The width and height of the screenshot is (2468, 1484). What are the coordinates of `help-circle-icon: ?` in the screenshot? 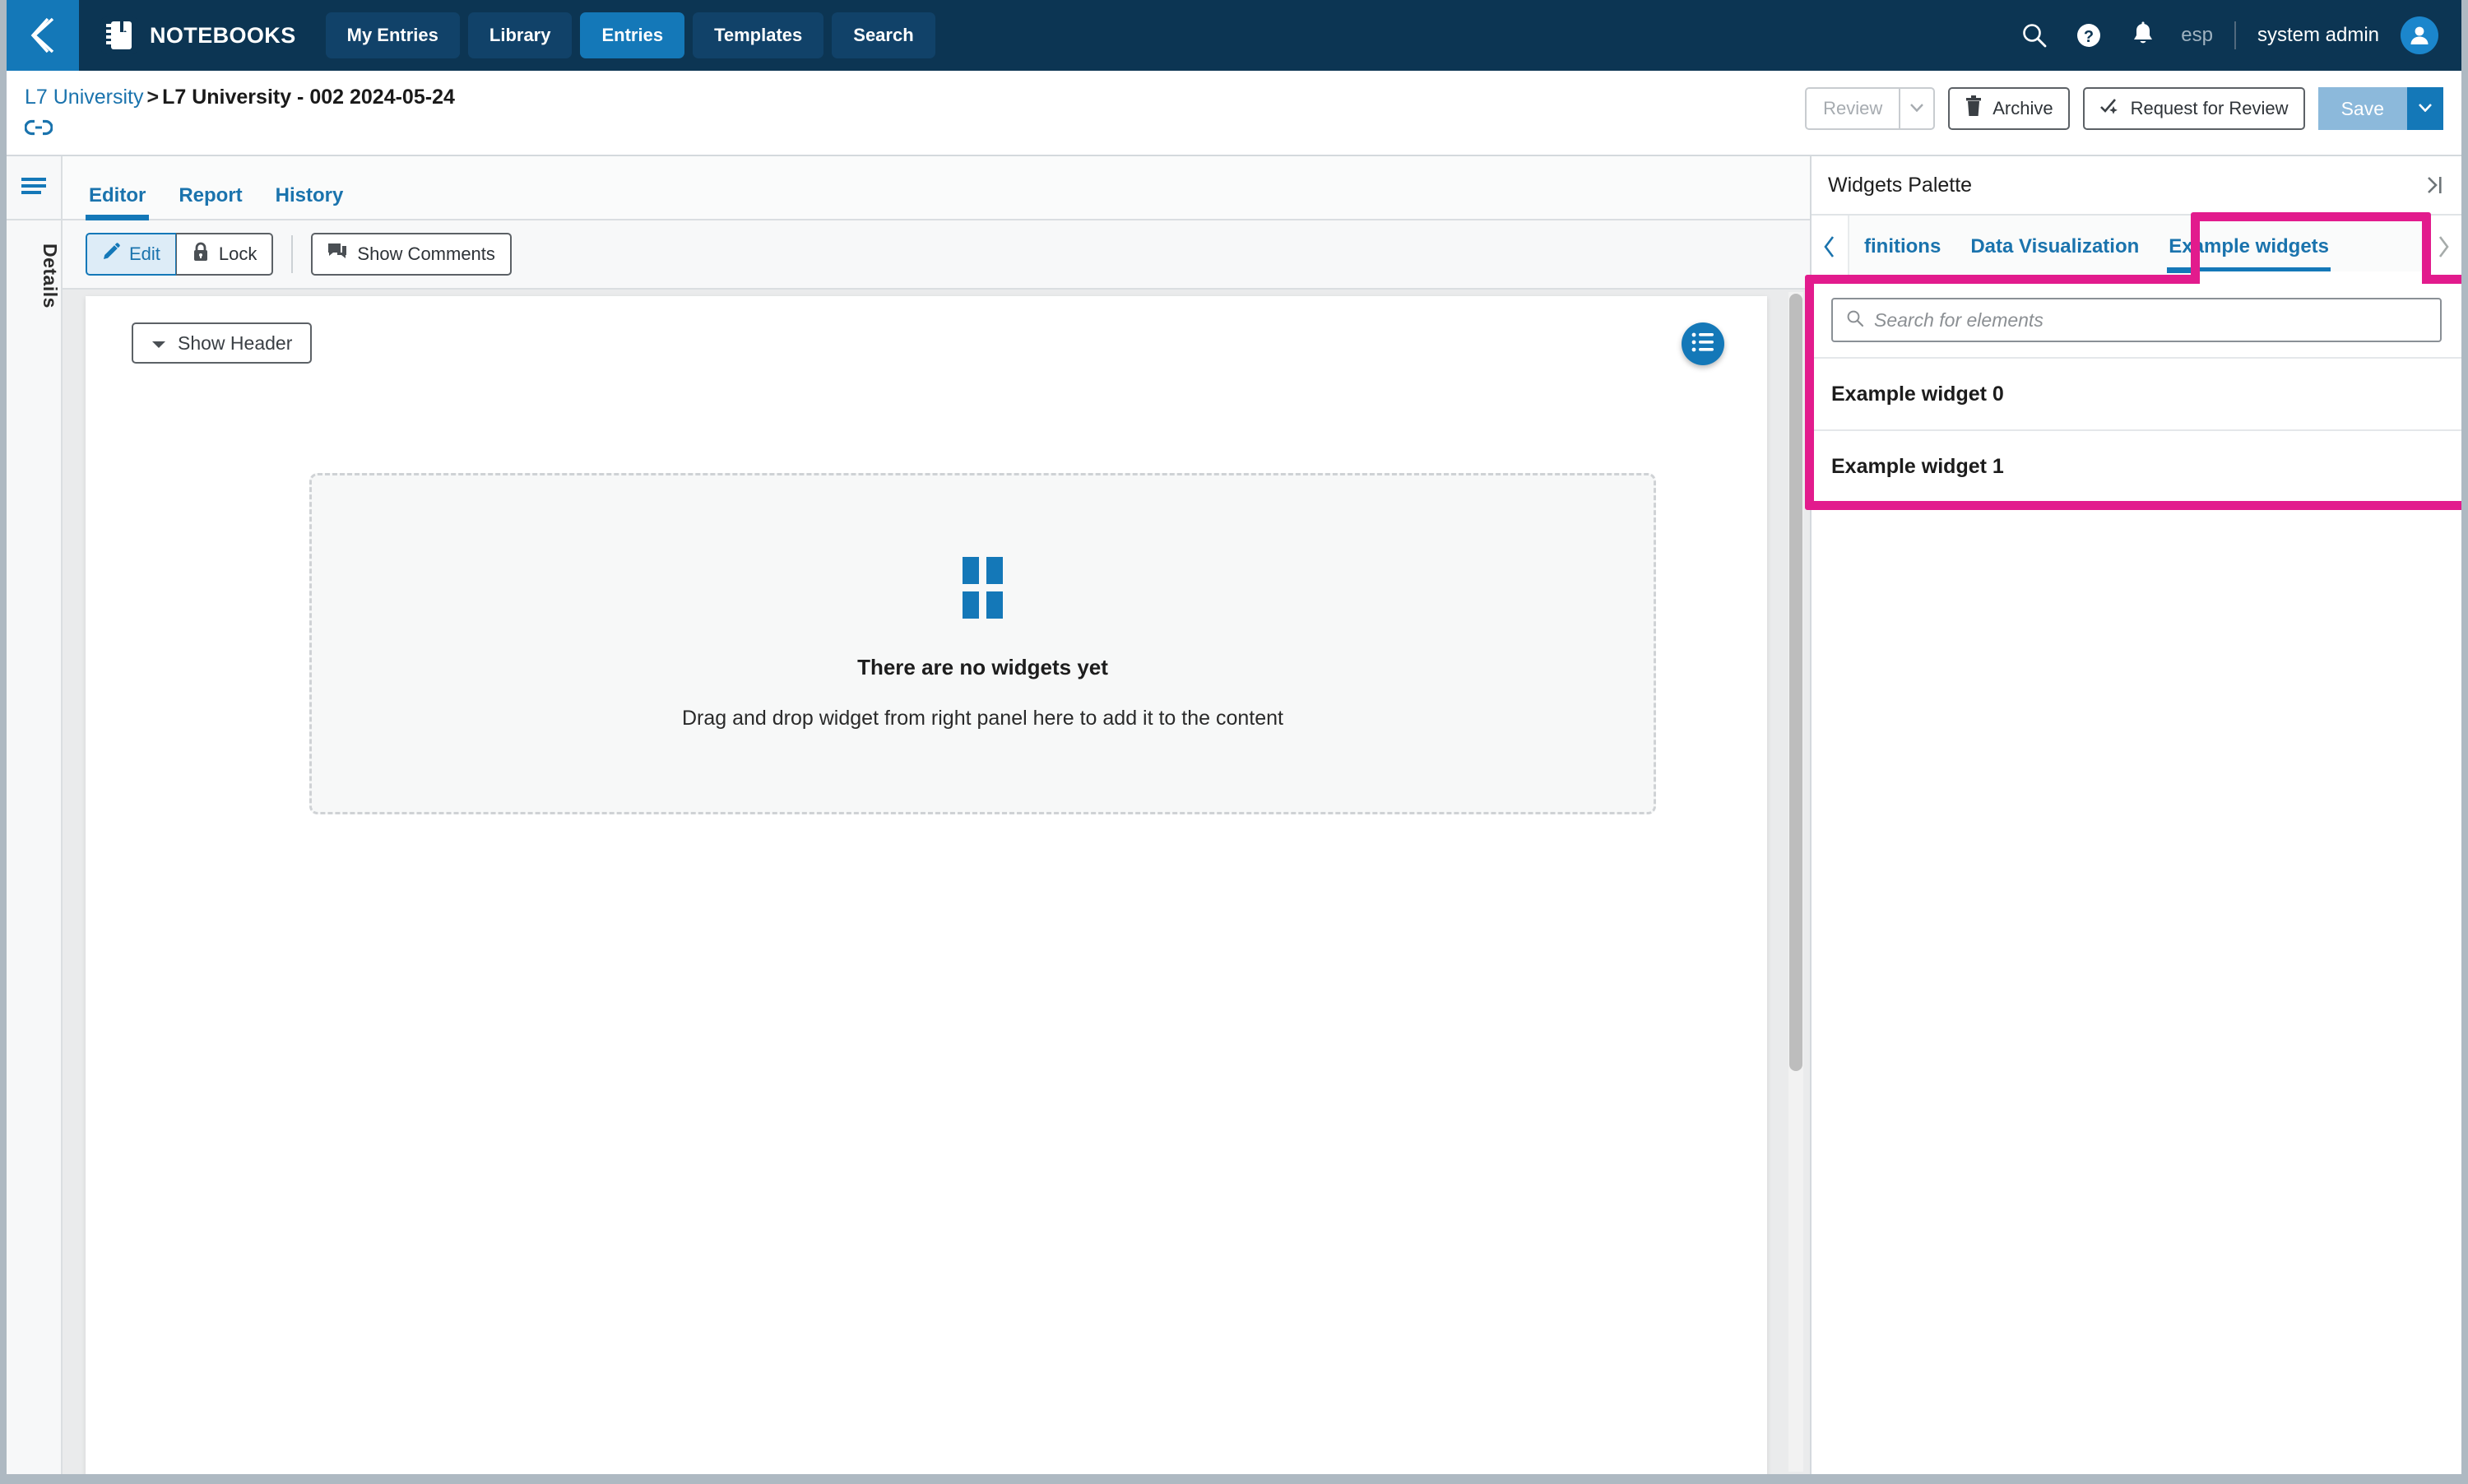 It's located at (2088, 35).